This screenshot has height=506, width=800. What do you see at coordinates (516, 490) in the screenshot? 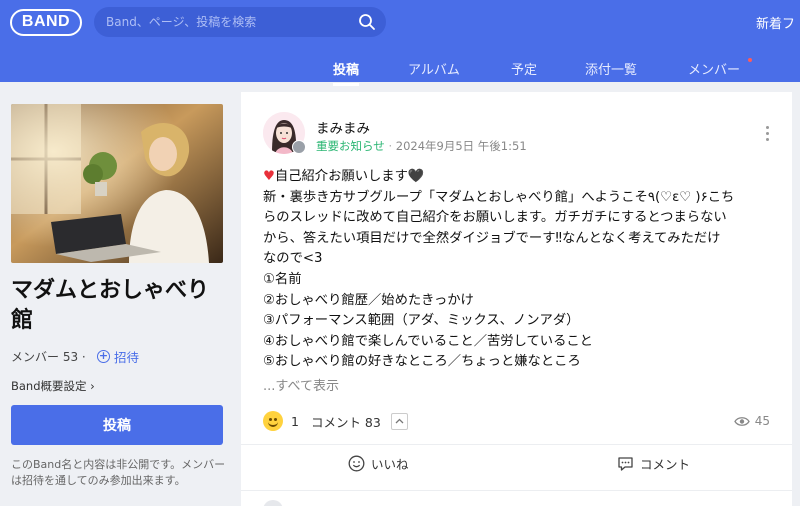
I see `actions-divider-bottom` at bounding box center [516, 490].